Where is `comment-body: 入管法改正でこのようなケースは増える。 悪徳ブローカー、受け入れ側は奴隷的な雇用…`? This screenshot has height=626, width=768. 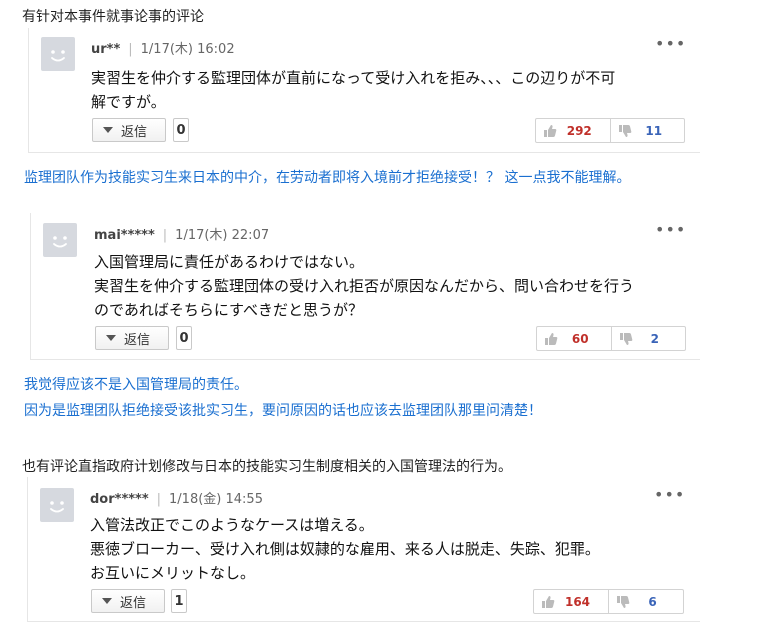
comment-body: 入管法改正でこのようなケースは増える。 悪徳ブローカー、受け入れ側は奴隷的な雇用… is located at coordinates (345, 549).